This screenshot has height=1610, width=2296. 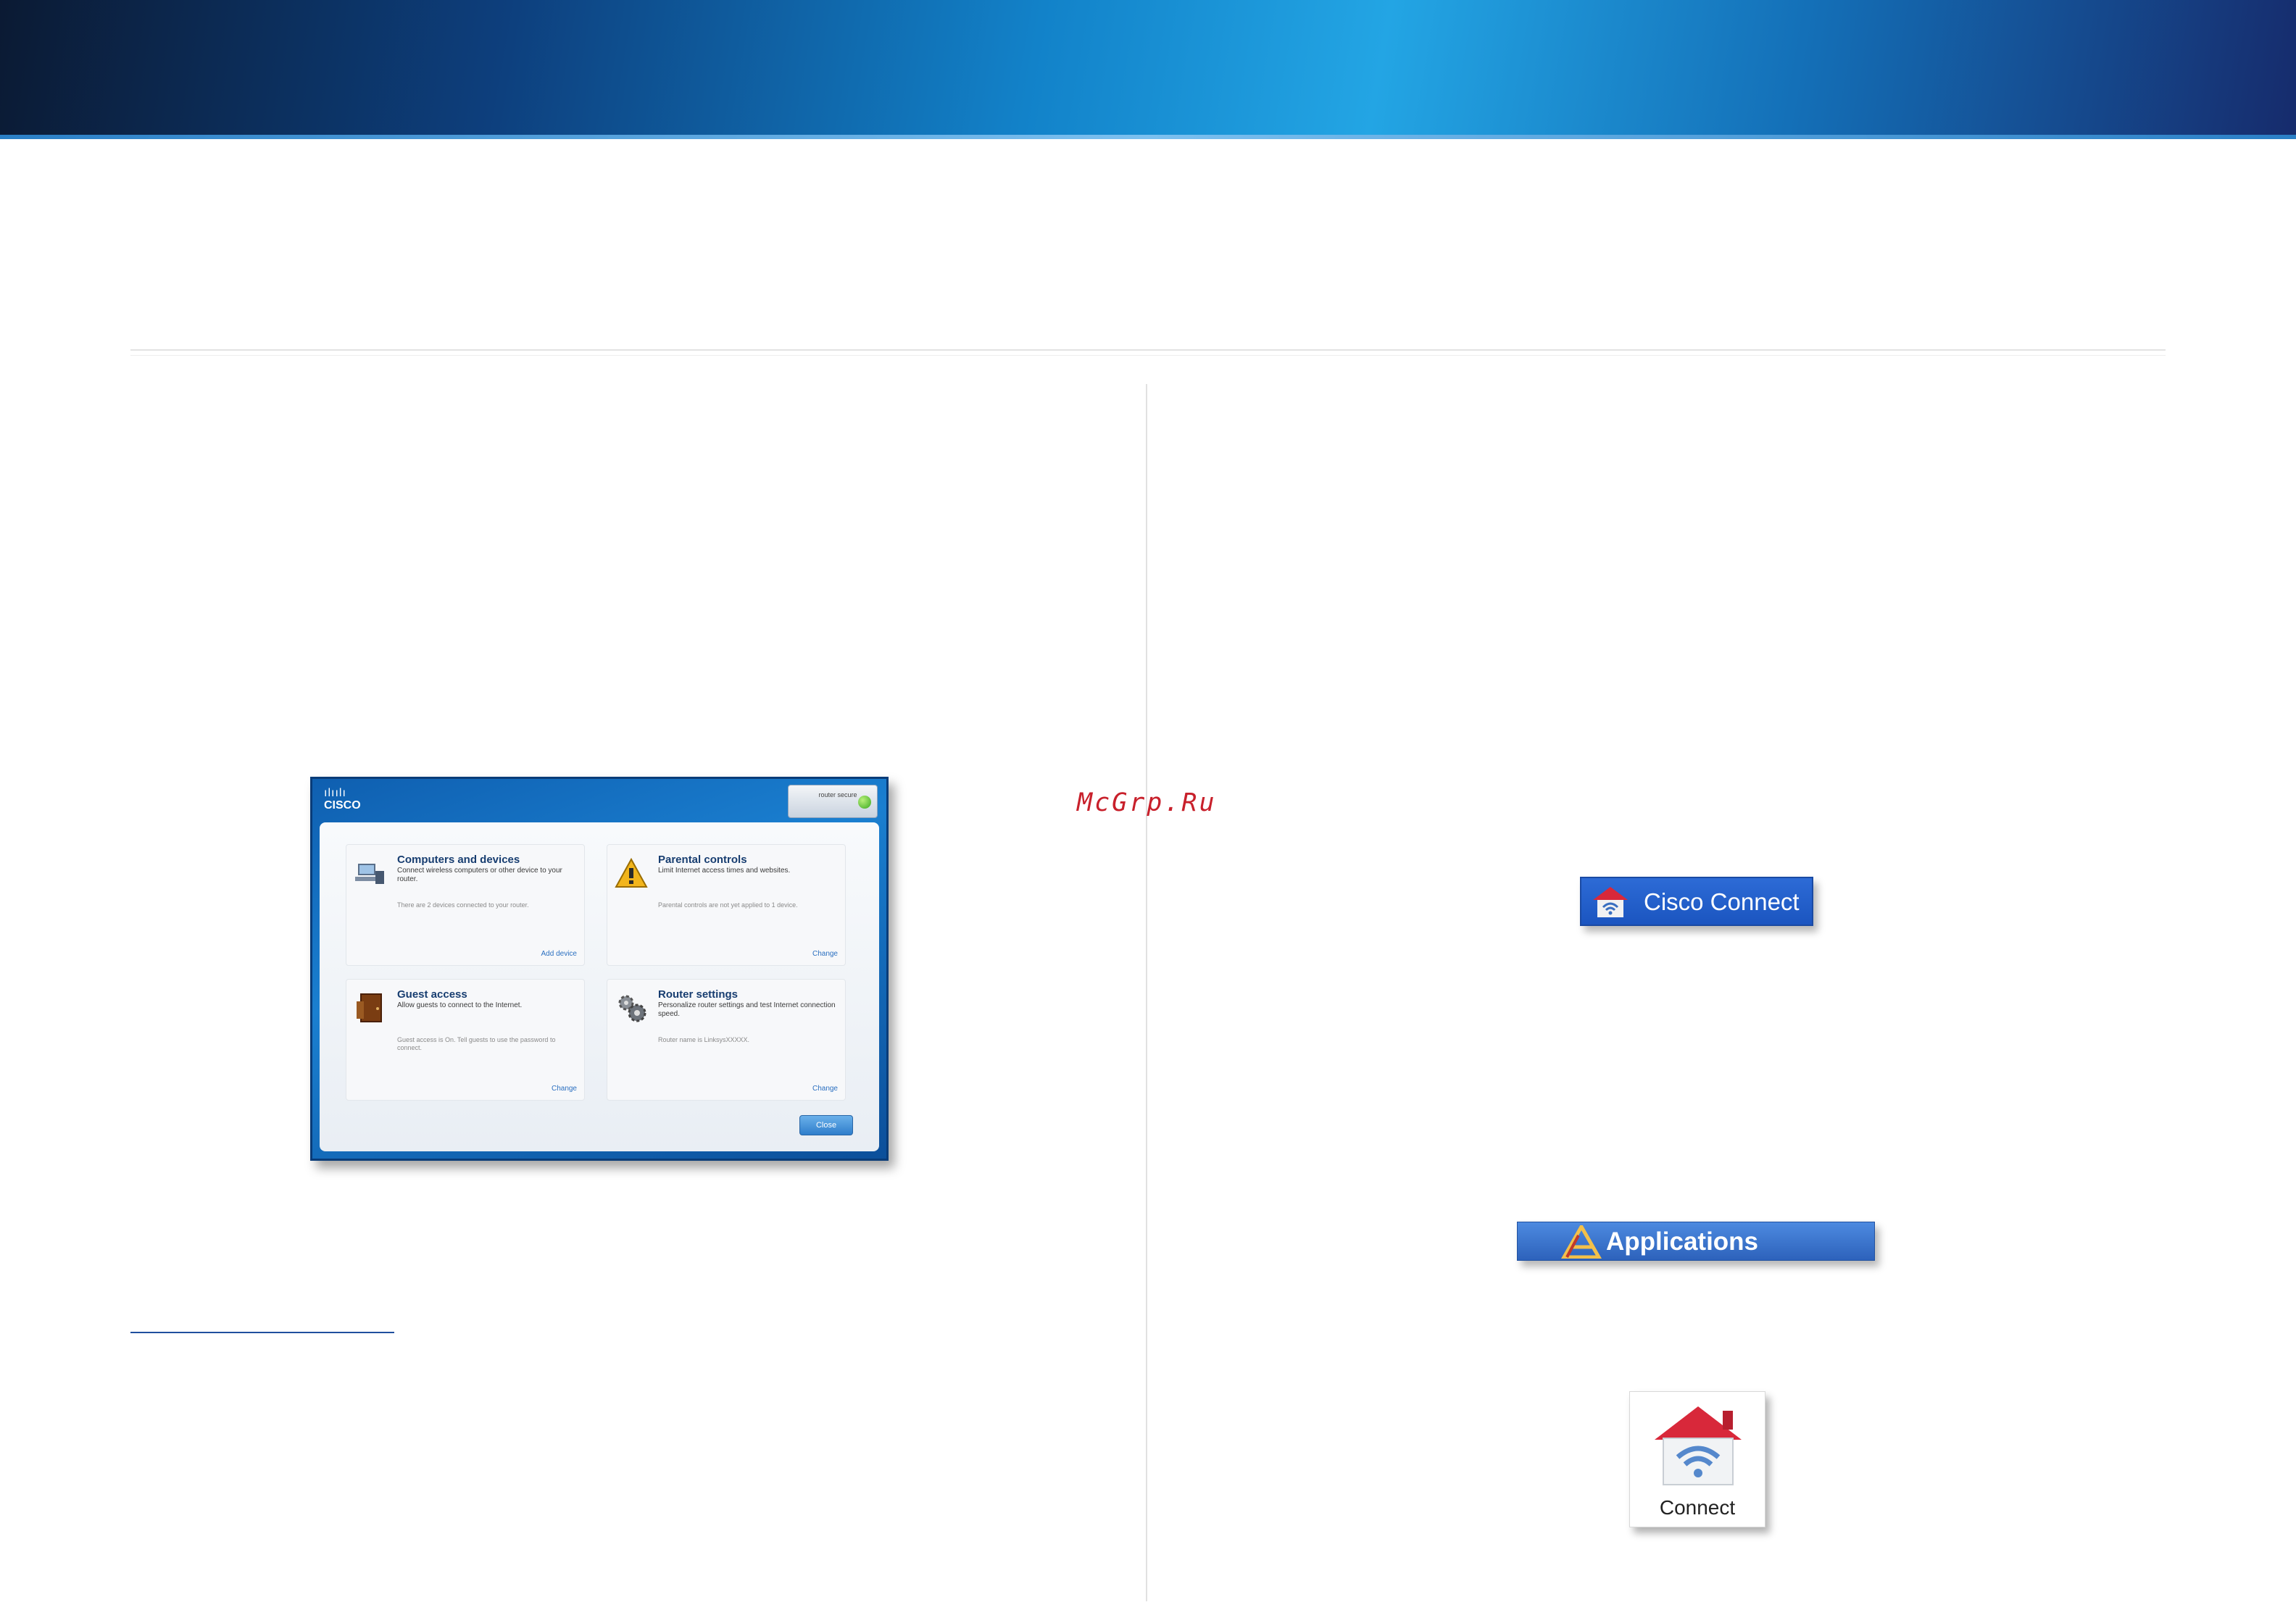 I want to click on card-title: Guest access, so click(x=432, y=994).